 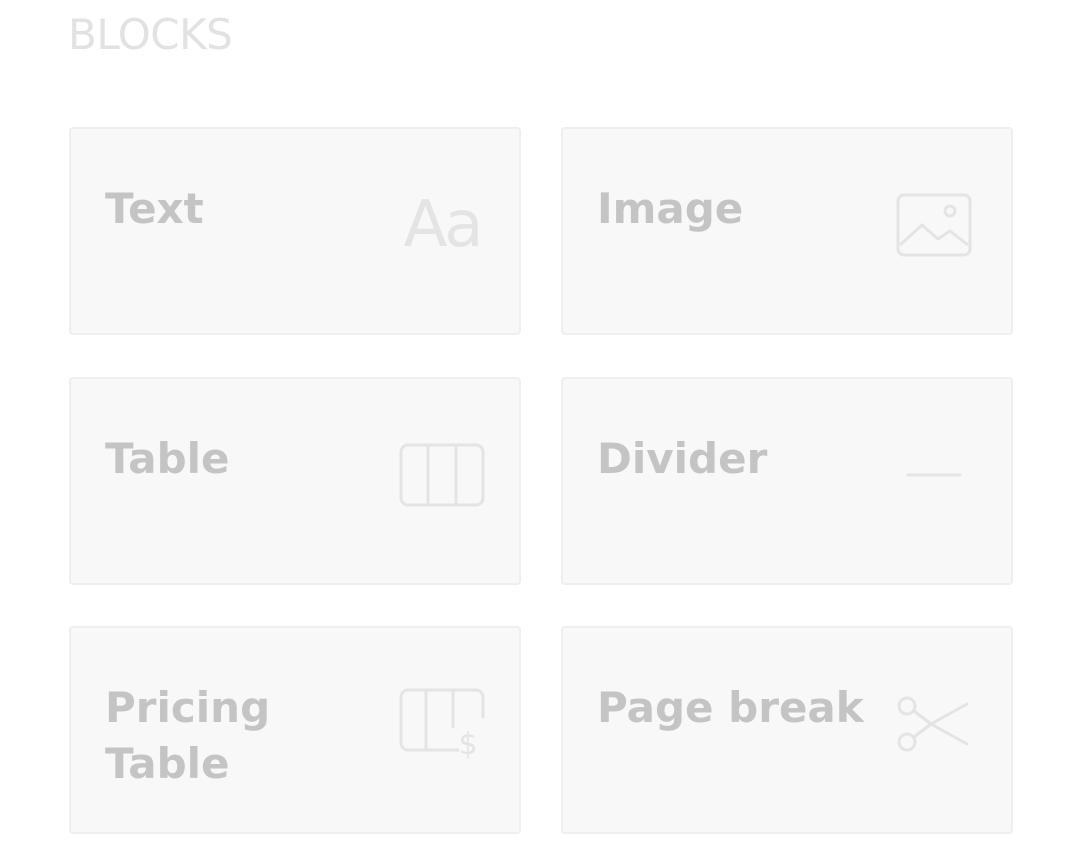 What do you see at coordinates (682, 458) in the screenshot?
I see `divider-block-label: Divider` at bounding box center [682, 458].